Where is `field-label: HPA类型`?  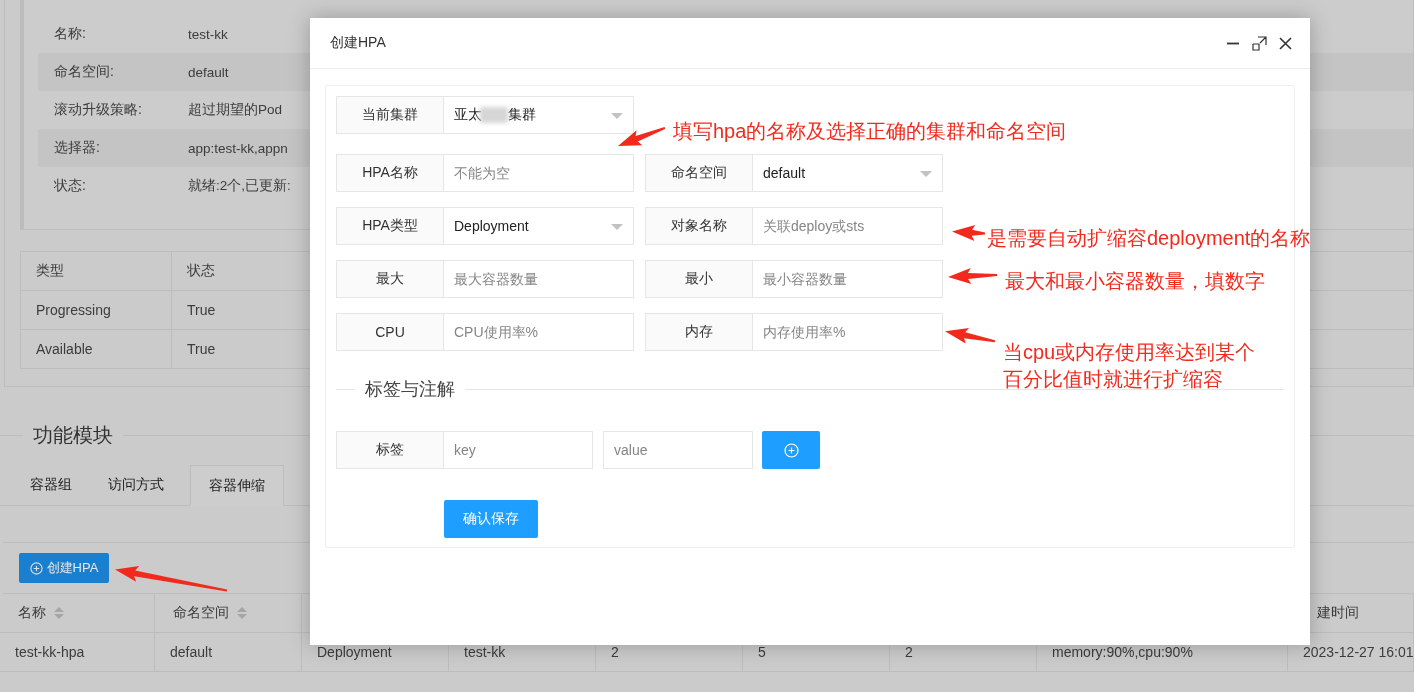 field-label: HPA类型 is located at coordinates (390, 226).